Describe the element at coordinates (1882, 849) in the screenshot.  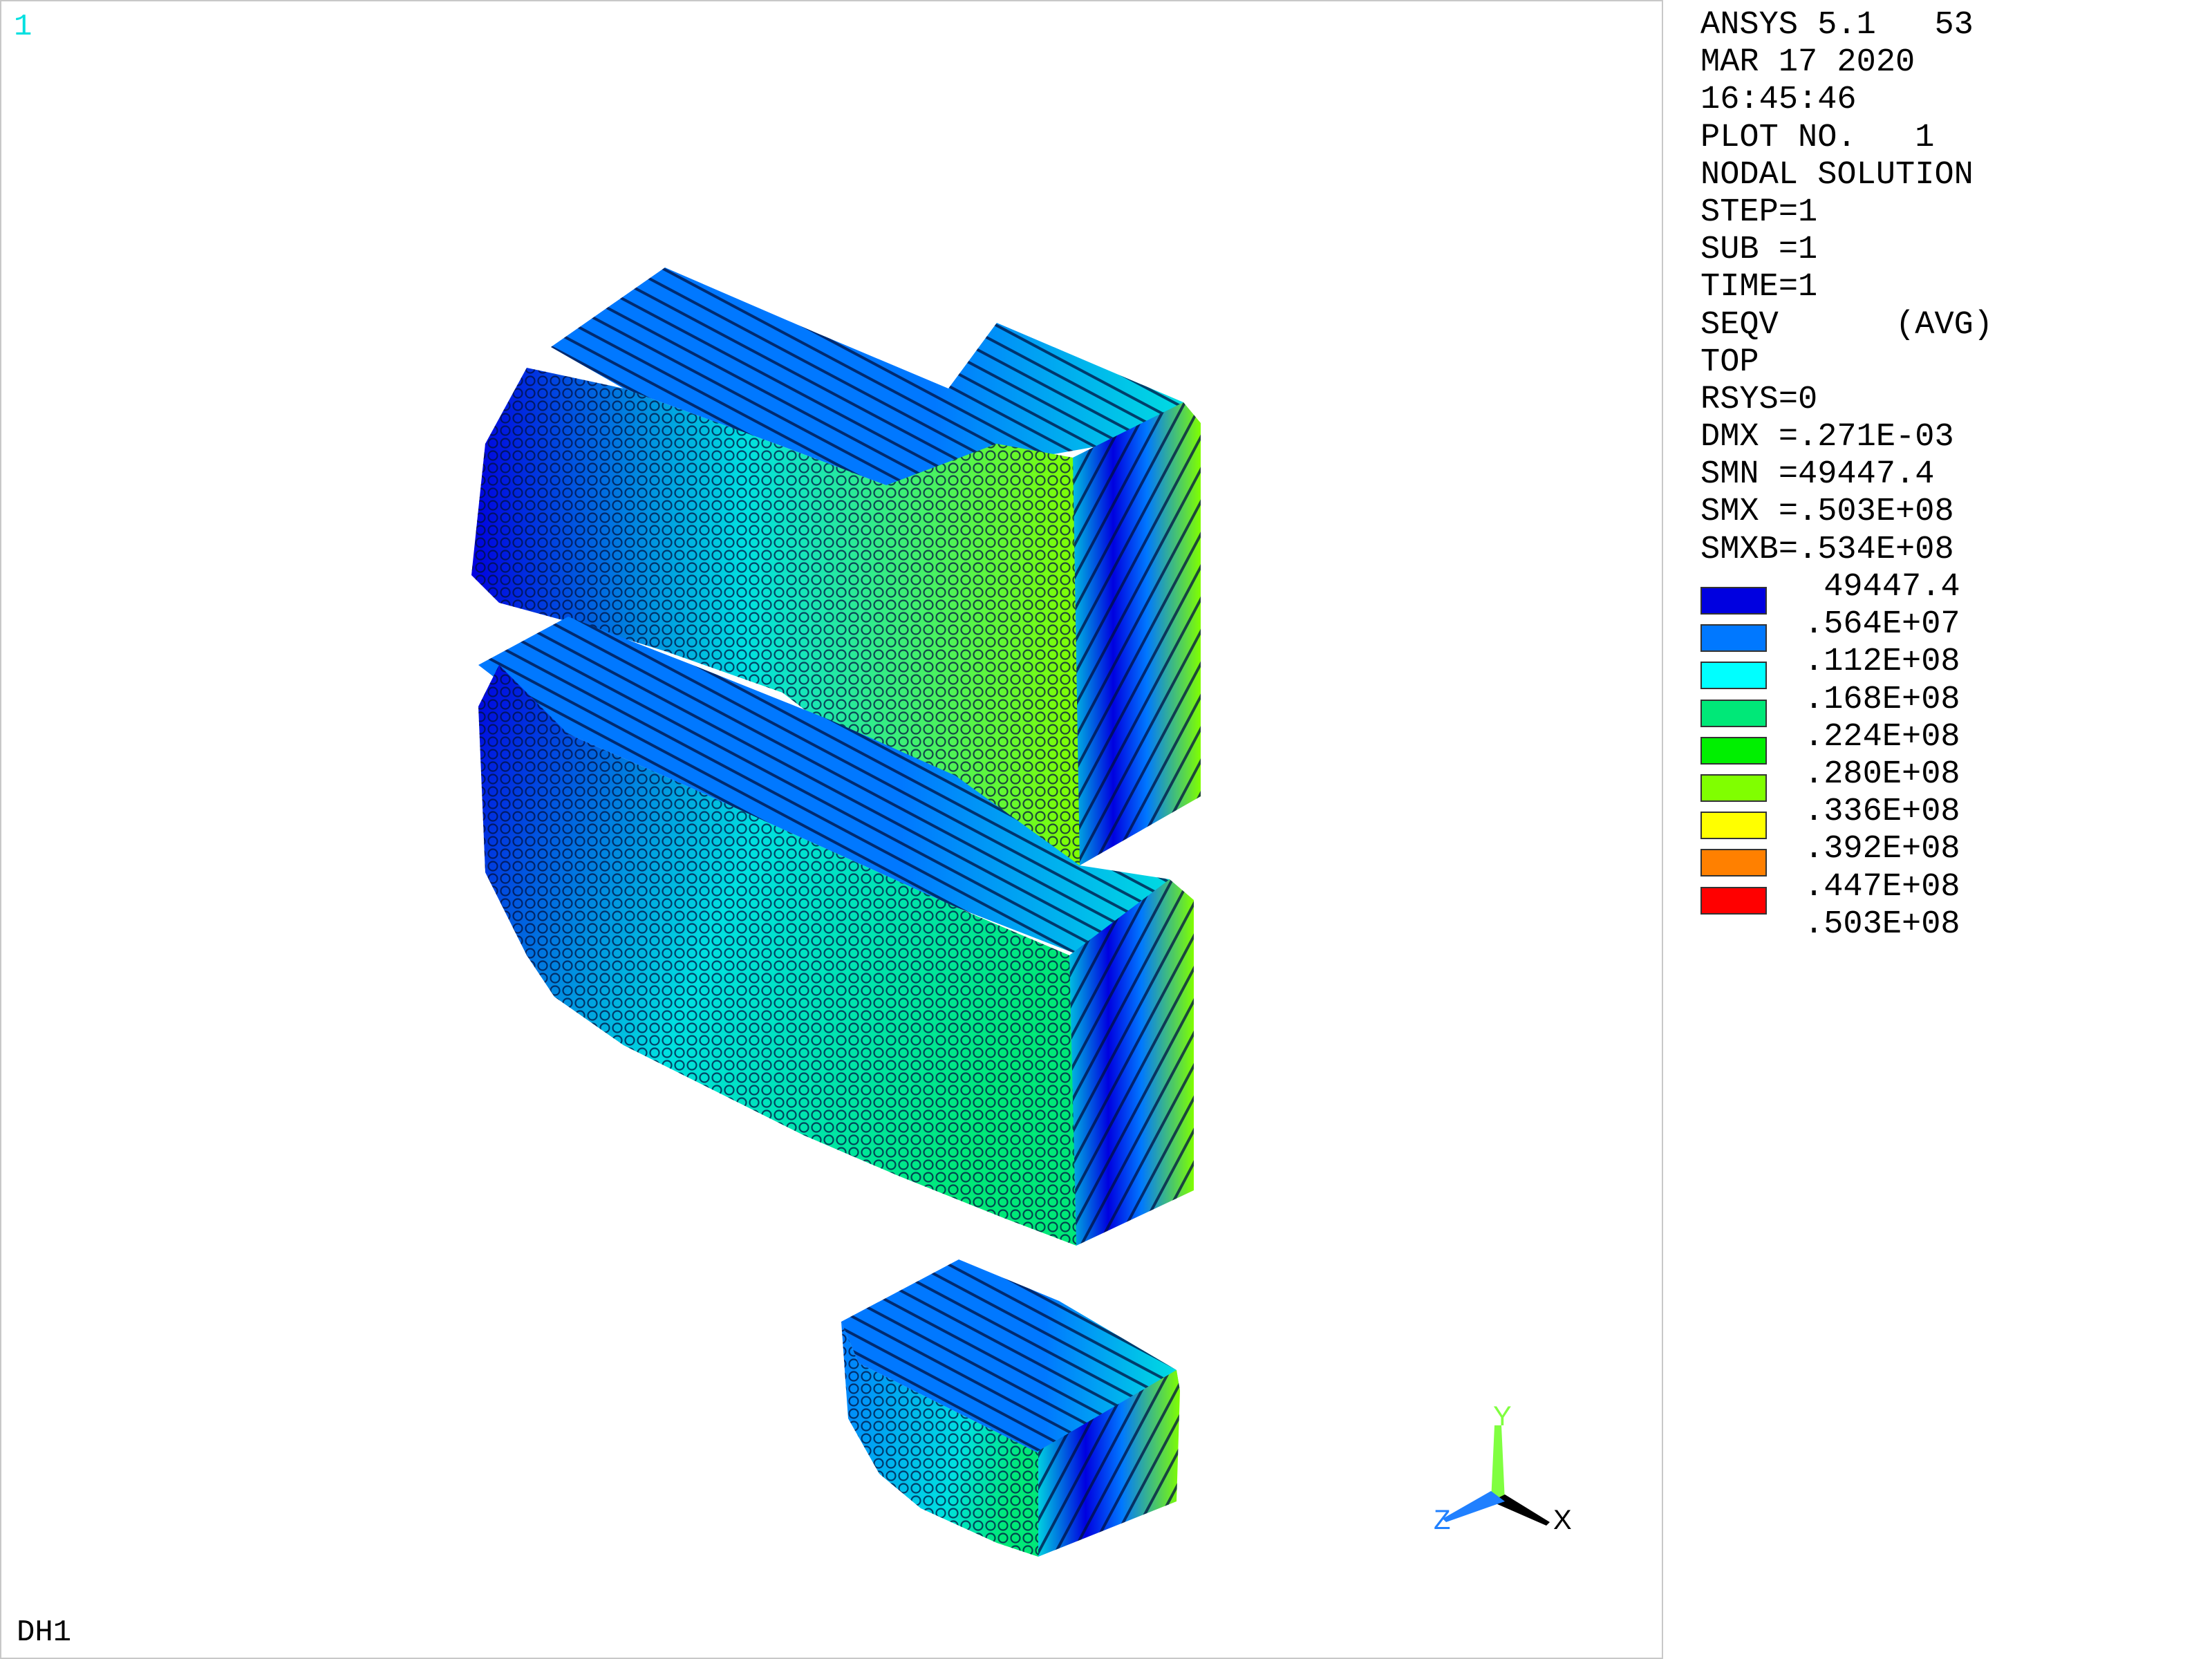
I see `legend-value-label: .392E+08` at that location.